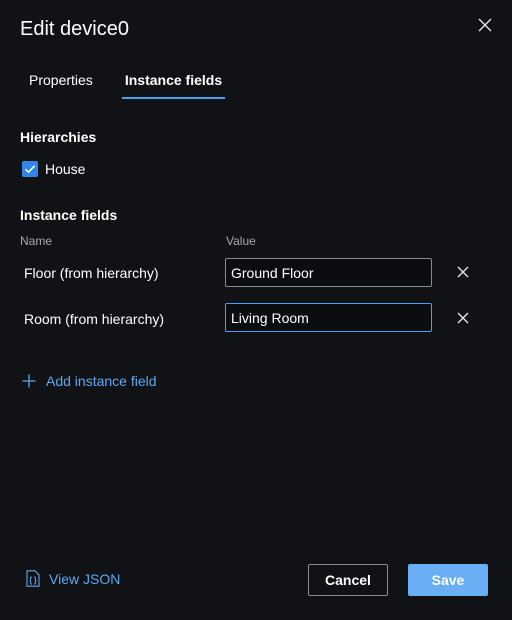  I want to click on view-json-link: View JSON, so click(73, 578).